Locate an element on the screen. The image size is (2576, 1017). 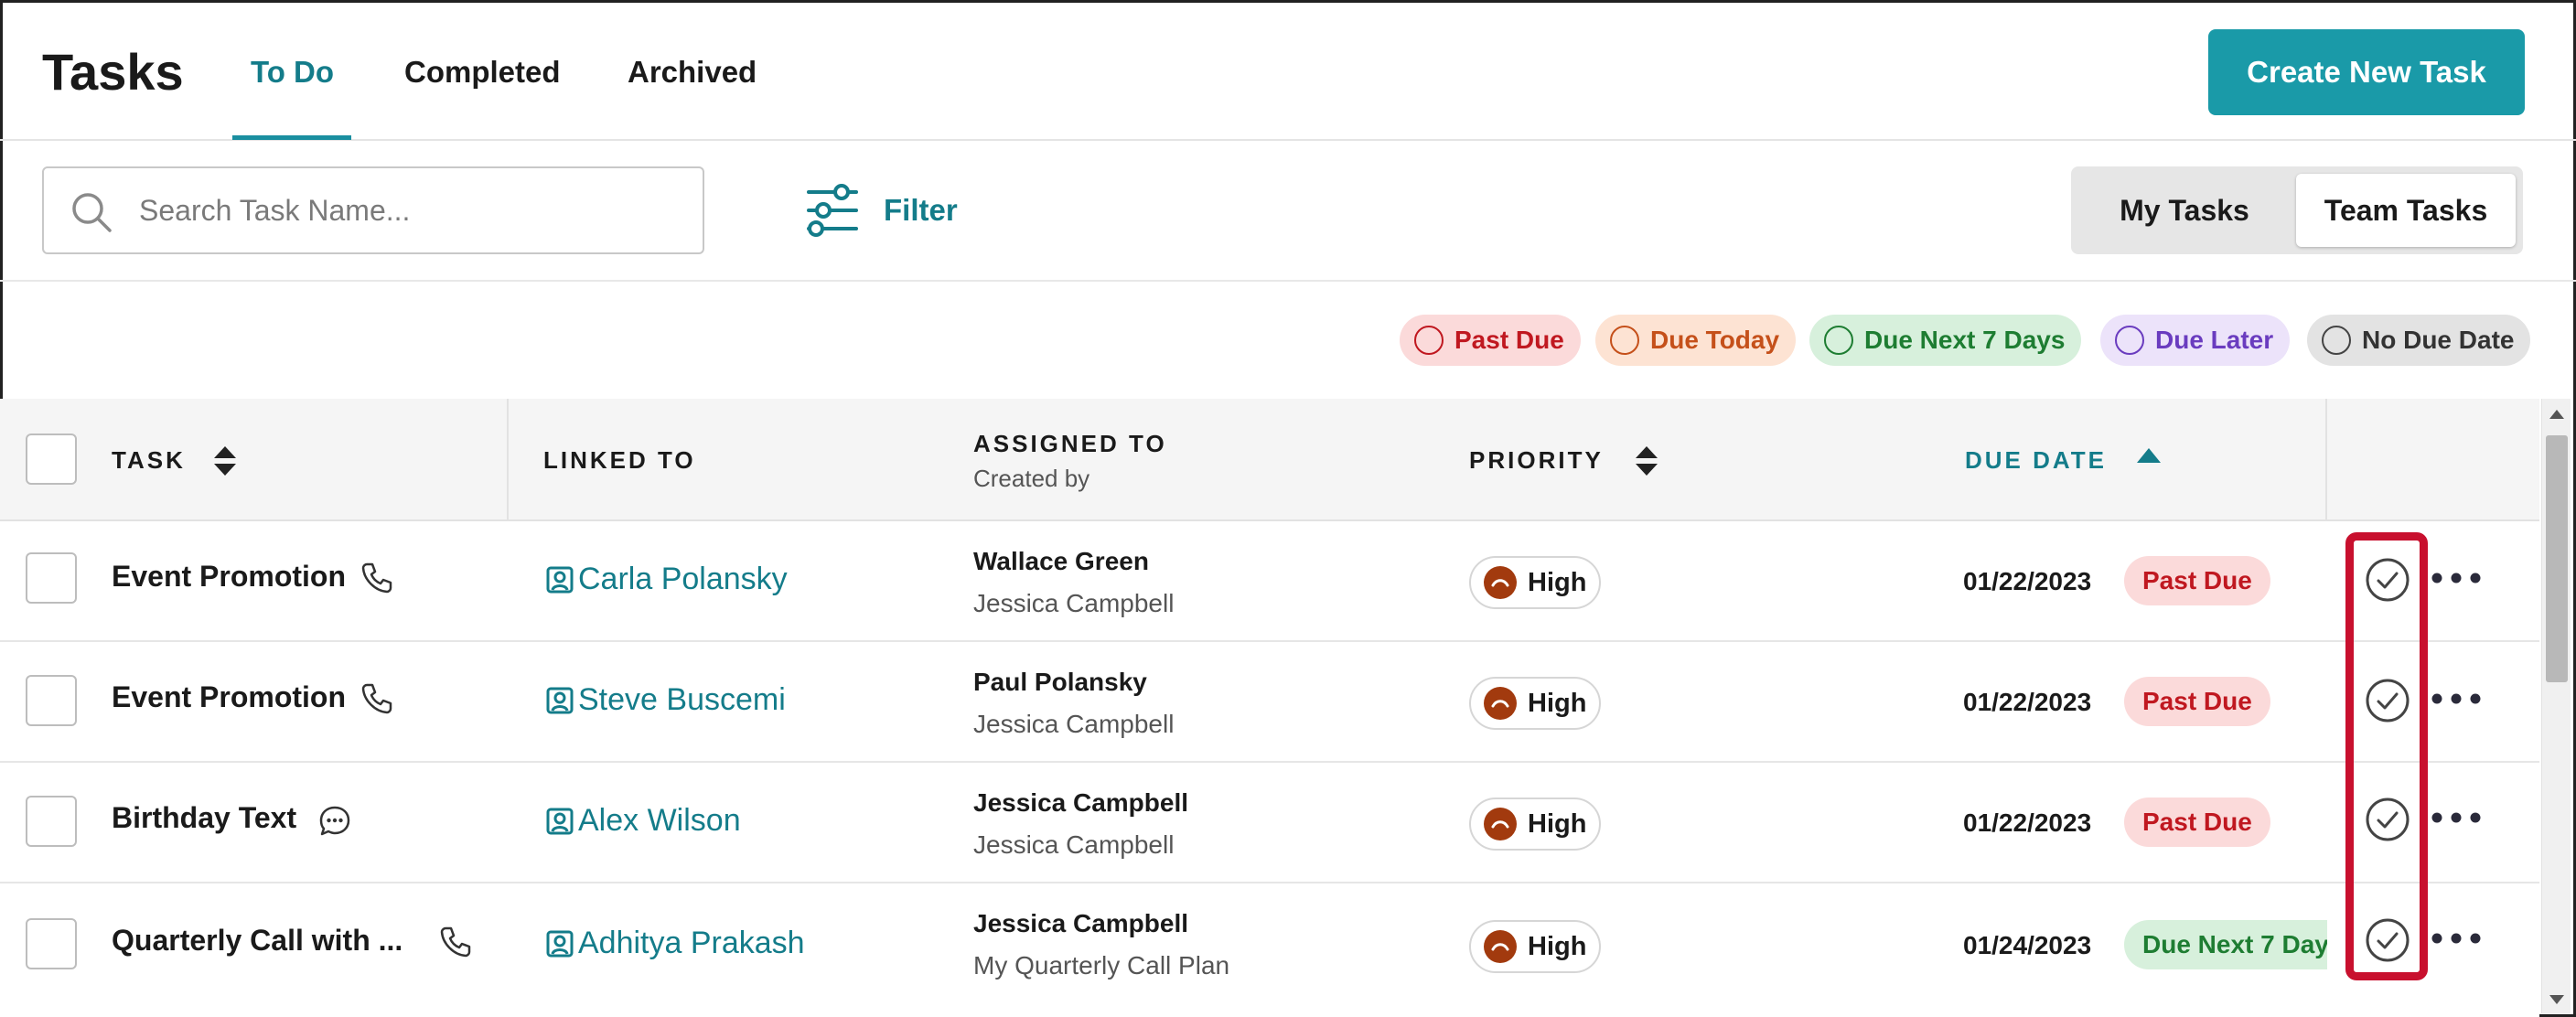
assigned-to: Wallace Green is located at coordinates (1061, 561).